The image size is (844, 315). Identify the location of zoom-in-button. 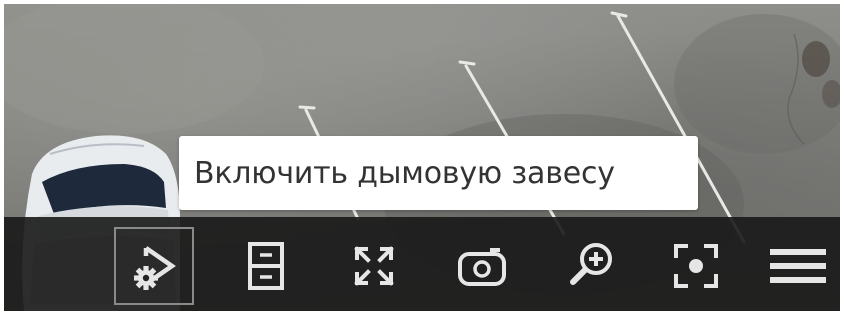
(592, 266).